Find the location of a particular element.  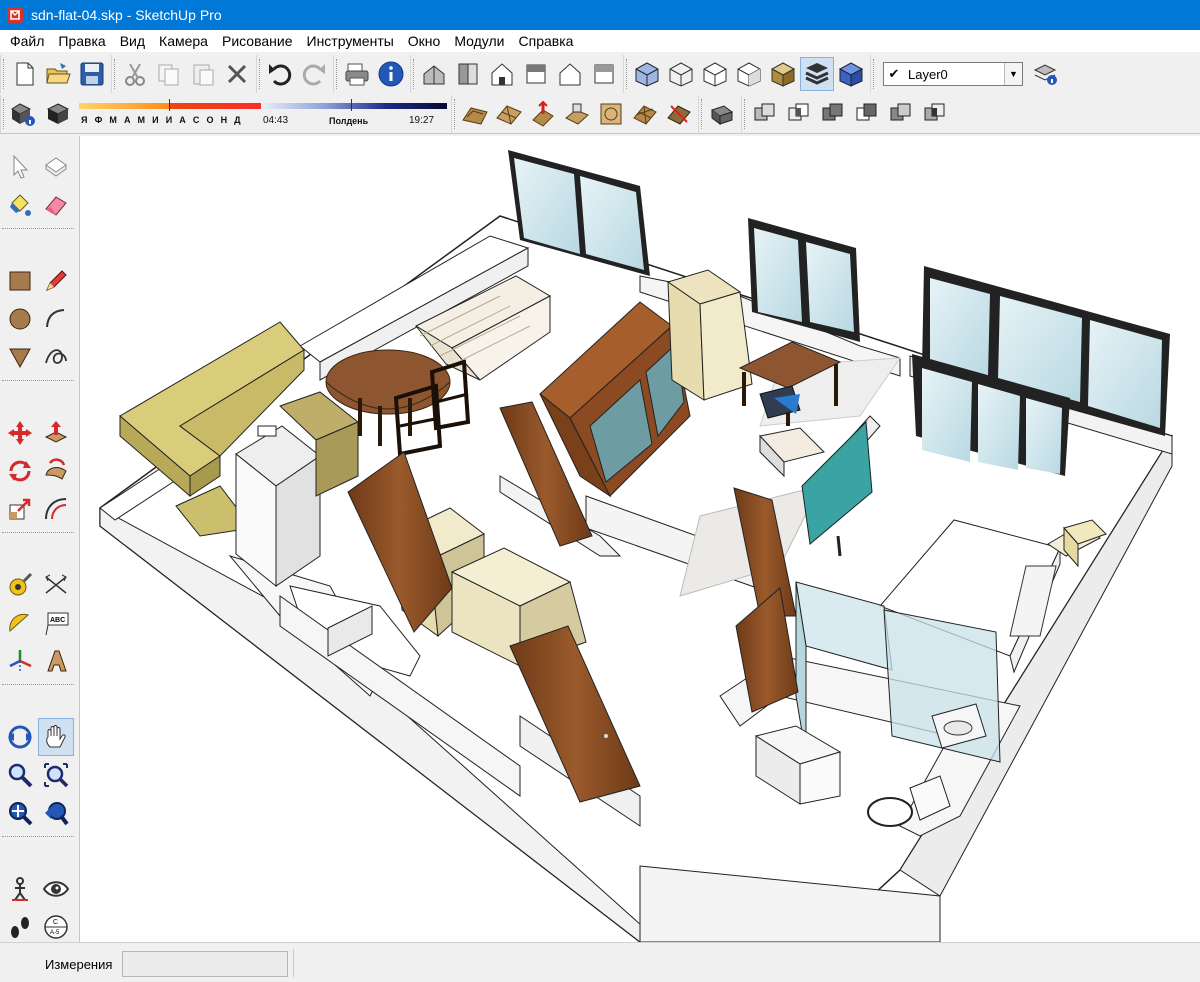

right-view-button is located at coordinates (536, 74).